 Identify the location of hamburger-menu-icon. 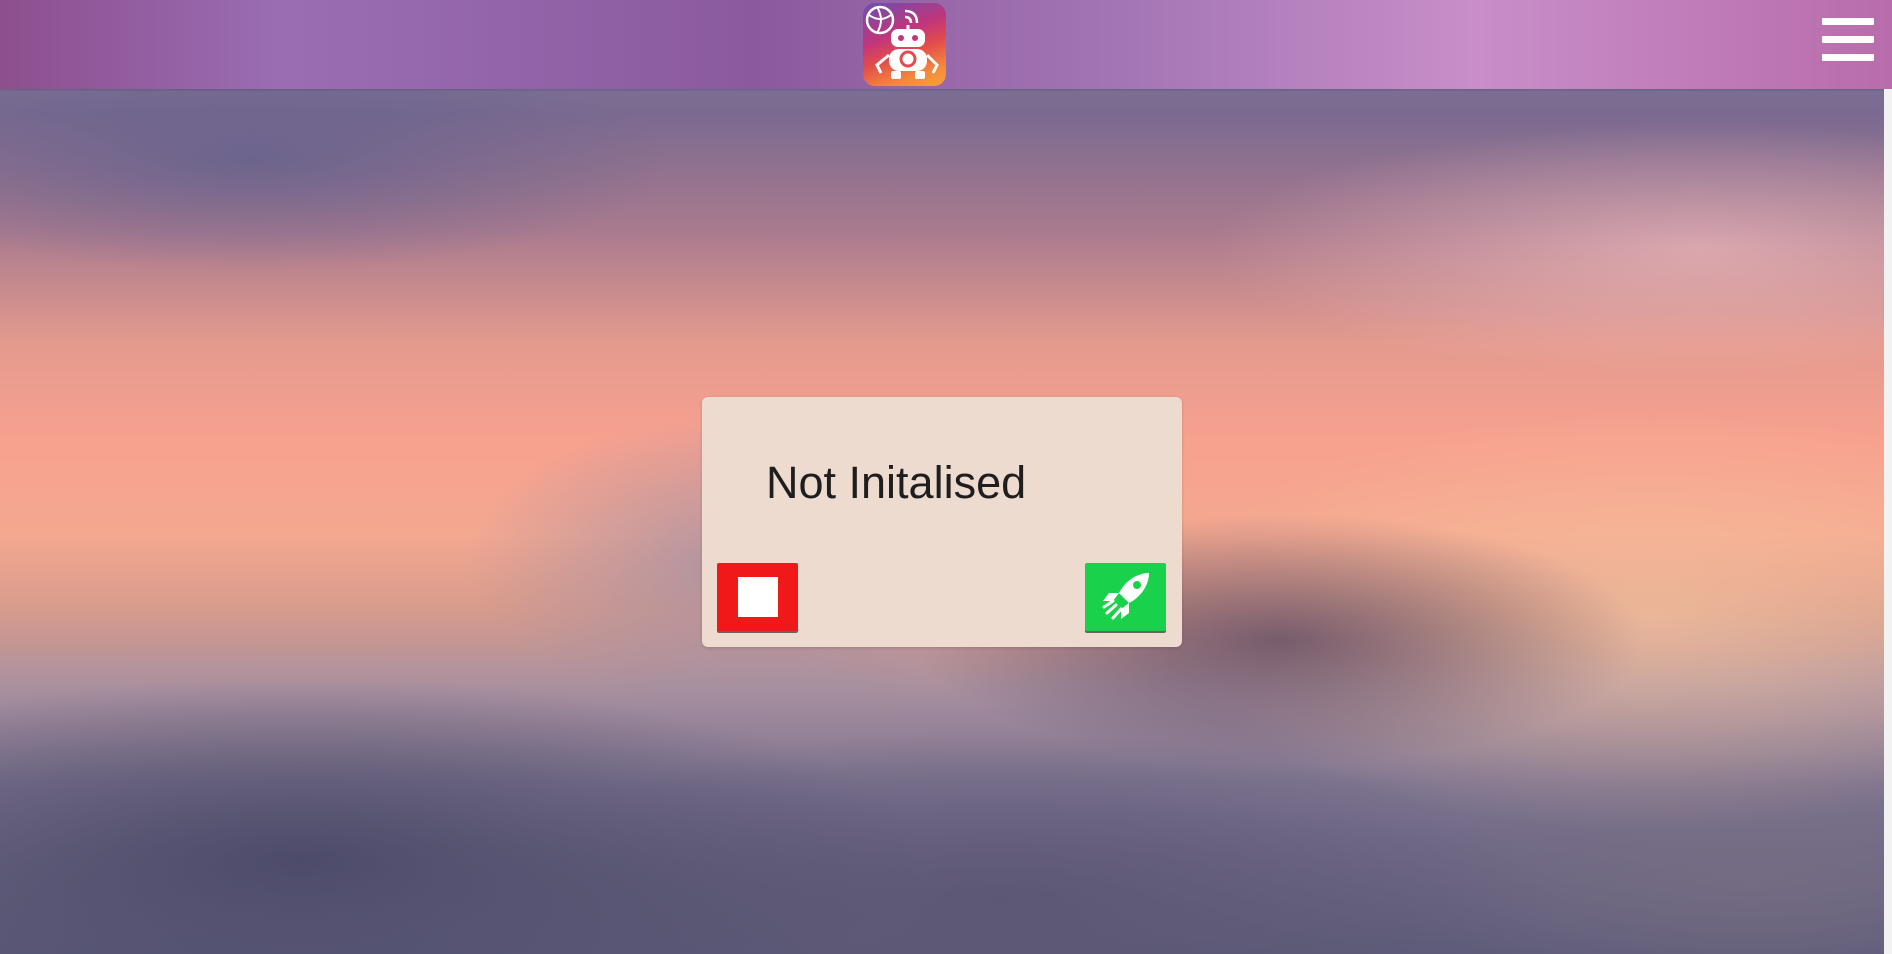
(1848, 40).